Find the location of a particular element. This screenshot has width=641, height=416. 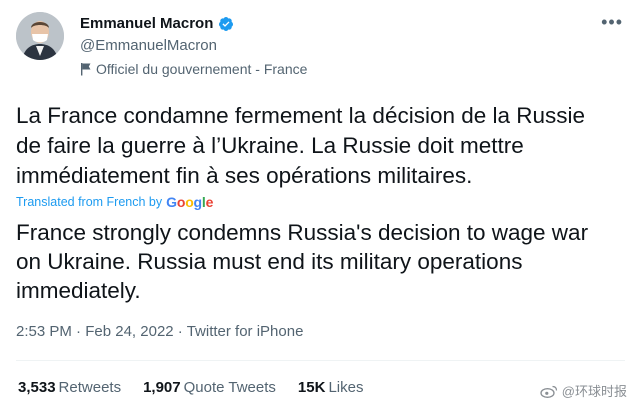

avatar-portrait is located at coordinates (40, 36).